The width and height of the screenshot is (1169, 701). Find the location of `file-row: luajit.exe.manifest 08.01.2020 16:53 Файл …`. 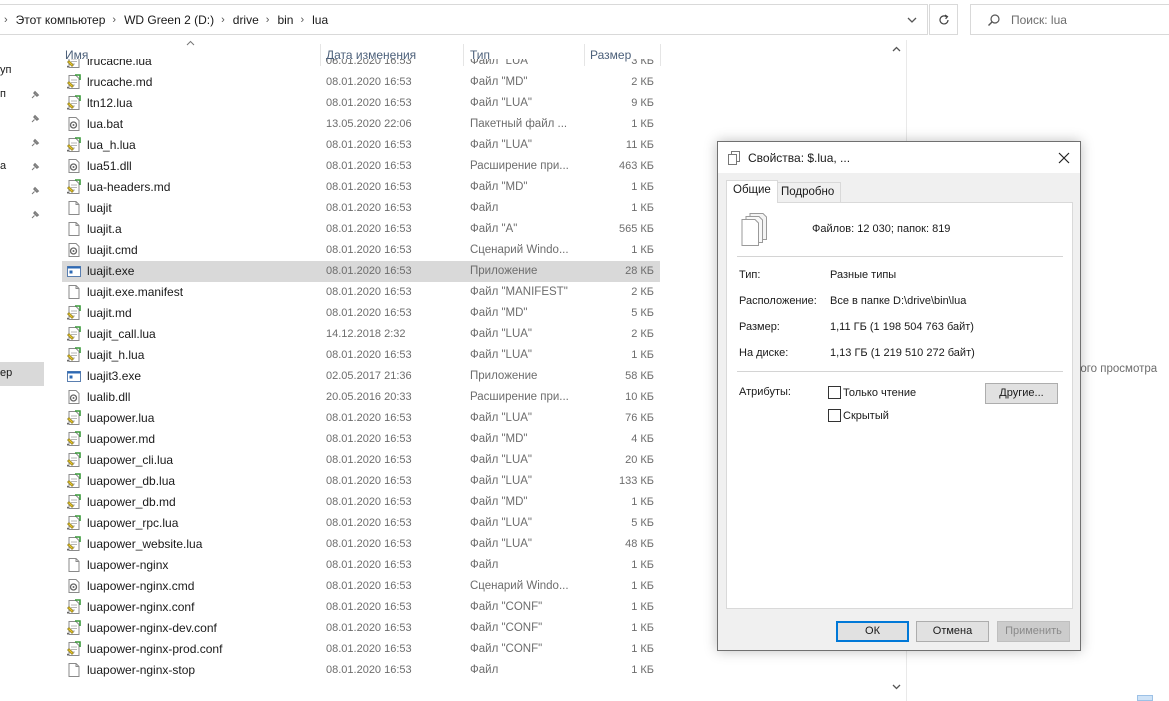

file-row: luajit.exe.manifest 08.01.2020 16:53 Файл … is located at coordinates (361, 292).